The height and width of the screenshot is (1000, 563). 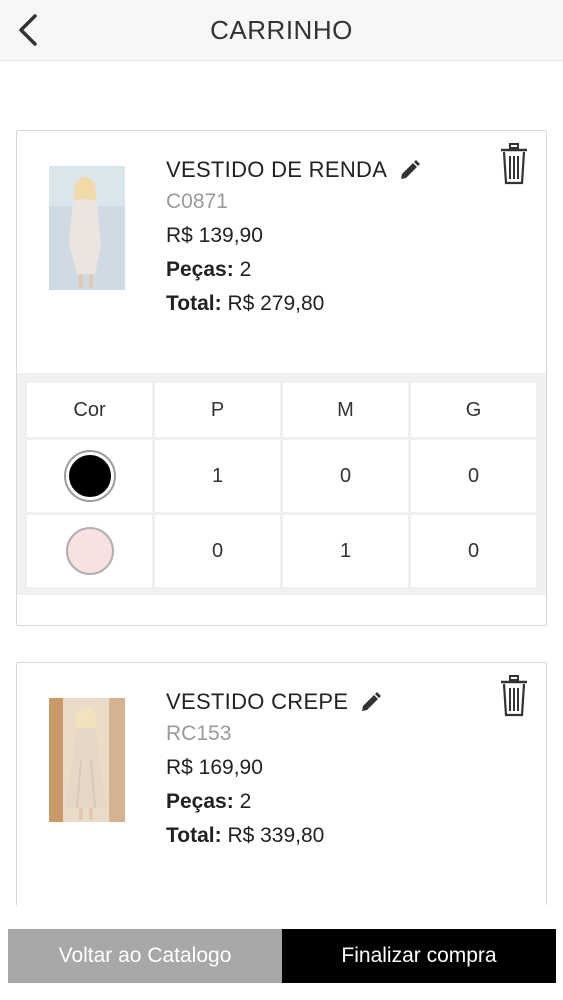 I want to click on color-swatch-pink, so click(x=89, y=551).